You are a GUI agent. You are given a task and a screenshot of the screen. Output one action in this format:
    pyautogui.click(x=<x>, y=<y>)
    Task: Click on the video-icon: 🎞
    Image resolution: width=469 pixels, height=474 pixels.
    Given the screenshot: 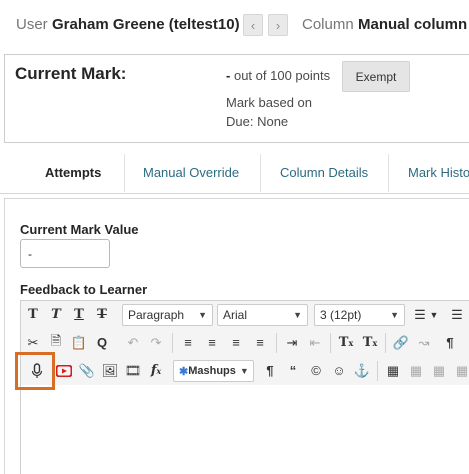 What is the action you would take?
    pyautogui.click(x=133, y=370)
    